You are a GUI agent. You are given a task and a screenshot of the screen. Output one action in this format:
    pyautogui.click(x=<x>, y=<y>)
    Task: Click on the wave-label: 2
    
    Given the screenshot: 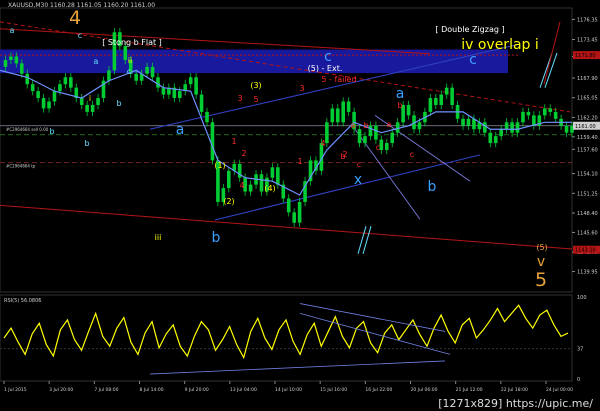 What is the action you would take?
    pyautogui.click(x=243, y=153)
    